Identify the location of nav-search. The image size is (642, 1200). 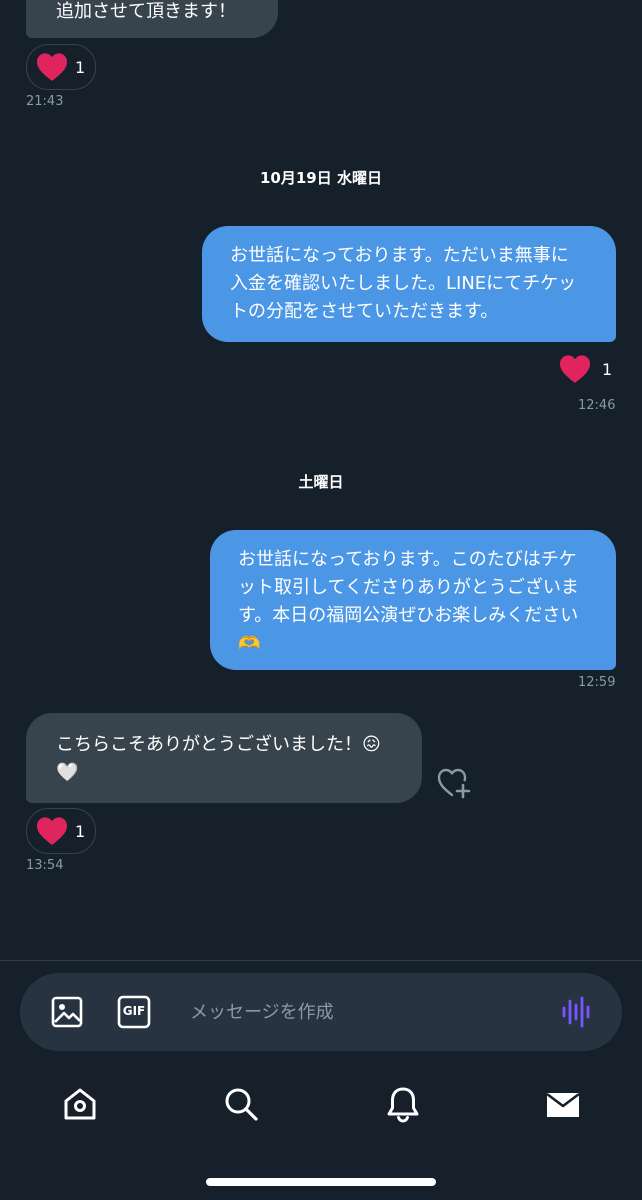
(241, 1104).